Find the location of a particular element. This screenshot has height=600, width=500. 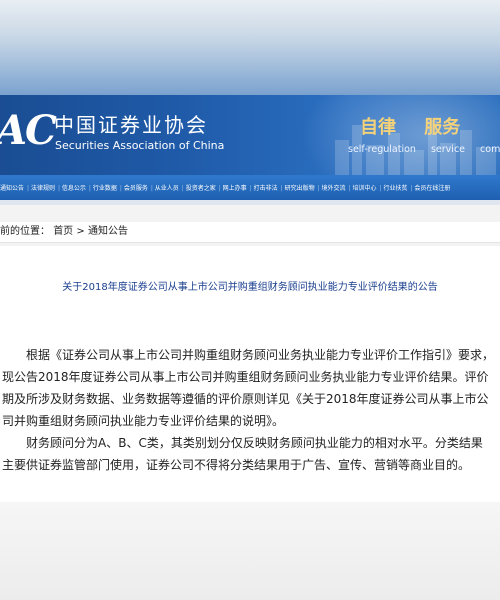

breadcrumb-prefix: 前的位置： is located at coordinates (25, 231).